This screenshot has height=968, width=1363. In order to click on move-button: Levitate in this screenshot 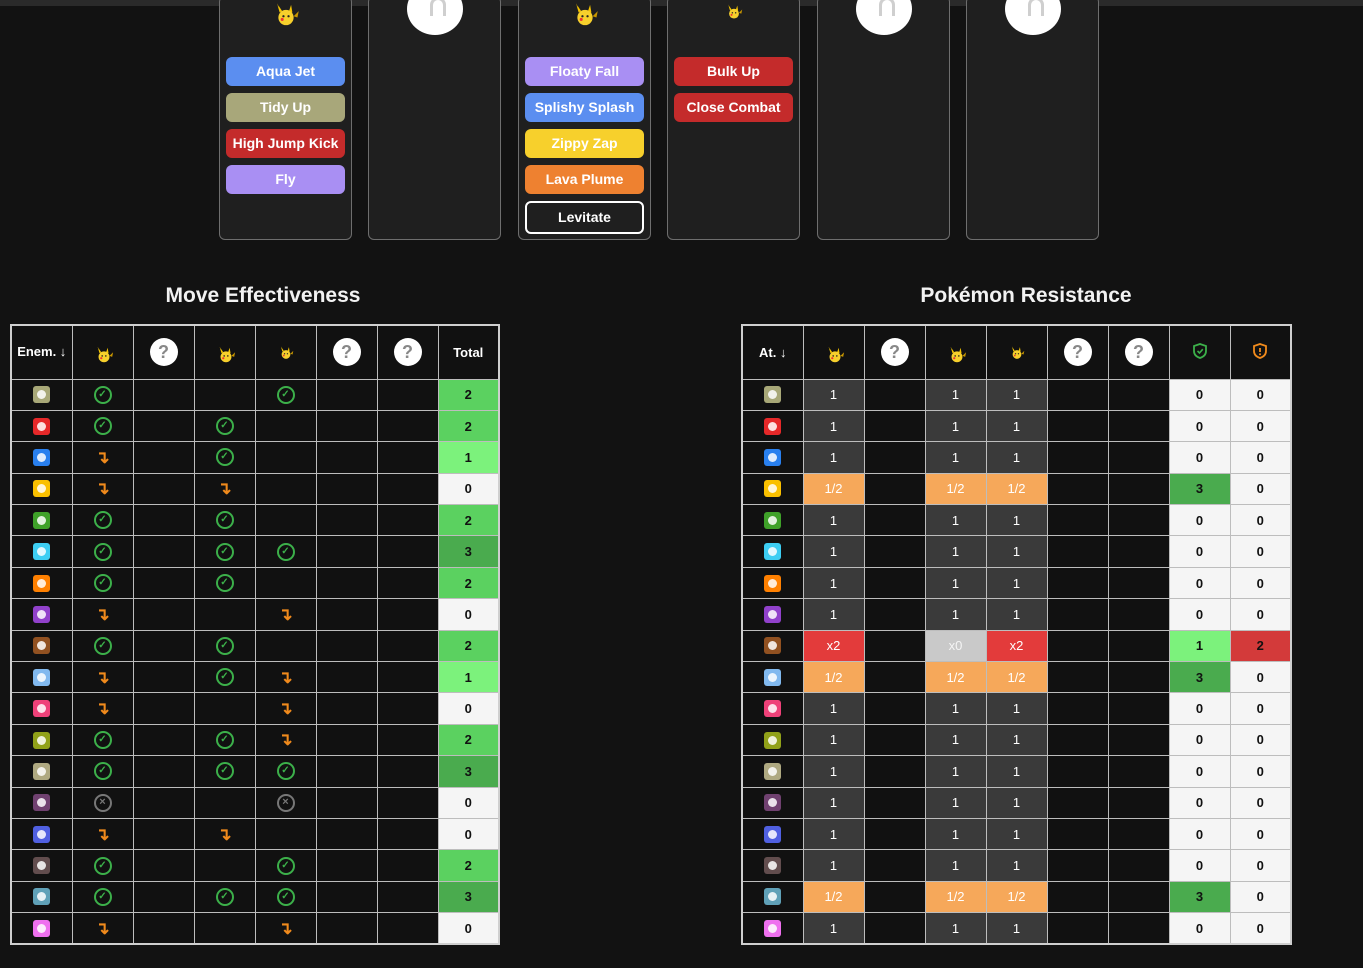, I will do `click(584, 217)`.